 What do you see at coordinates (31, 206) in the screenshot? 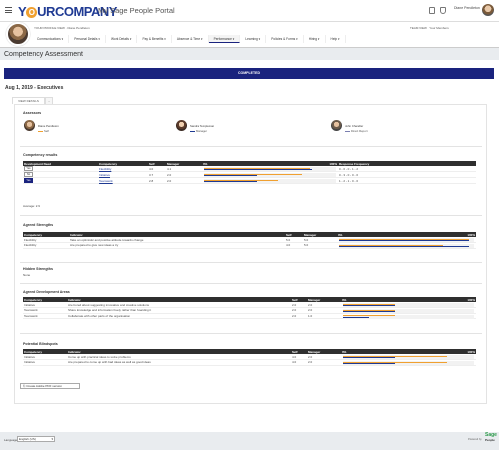
I see `average-score: Average: 2.9` at bounding box center [31, 206].